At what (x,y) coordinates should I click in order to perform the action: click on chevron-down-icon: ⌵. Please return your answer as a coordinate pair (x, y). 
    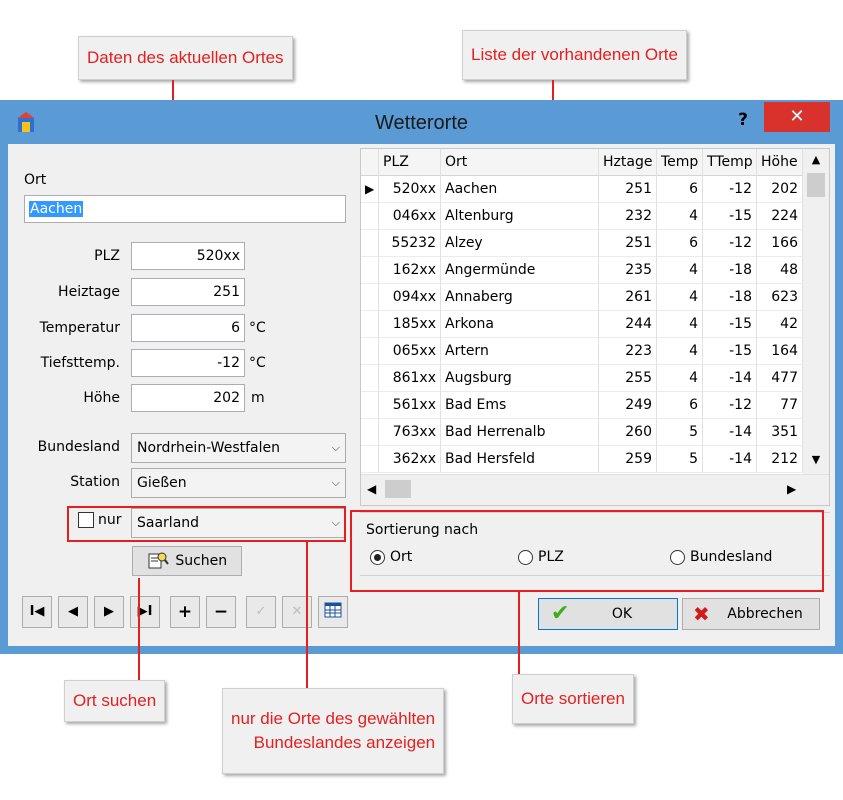
    Looking at the image, I should click on (335, 482).